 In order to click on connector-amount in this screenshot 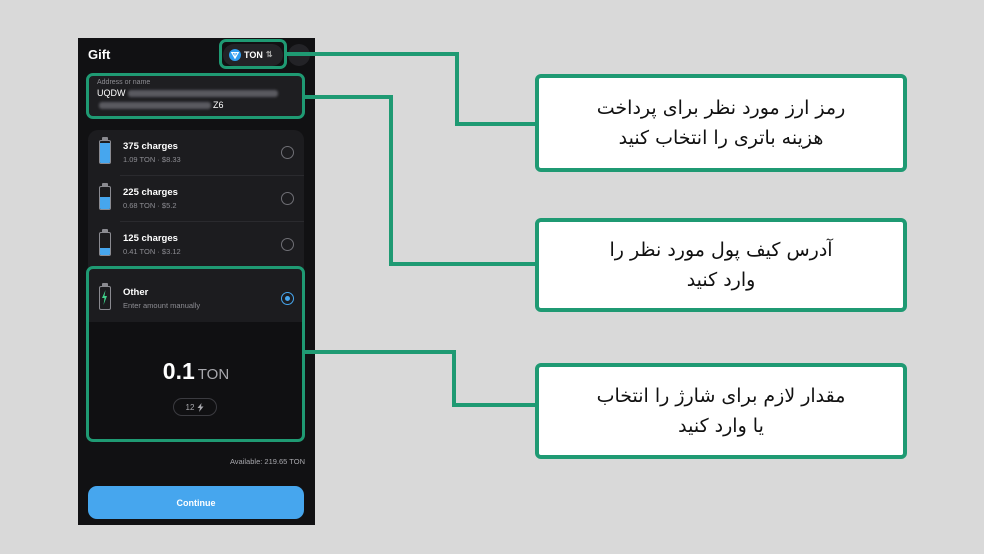, I will do `click(421, 378)`.